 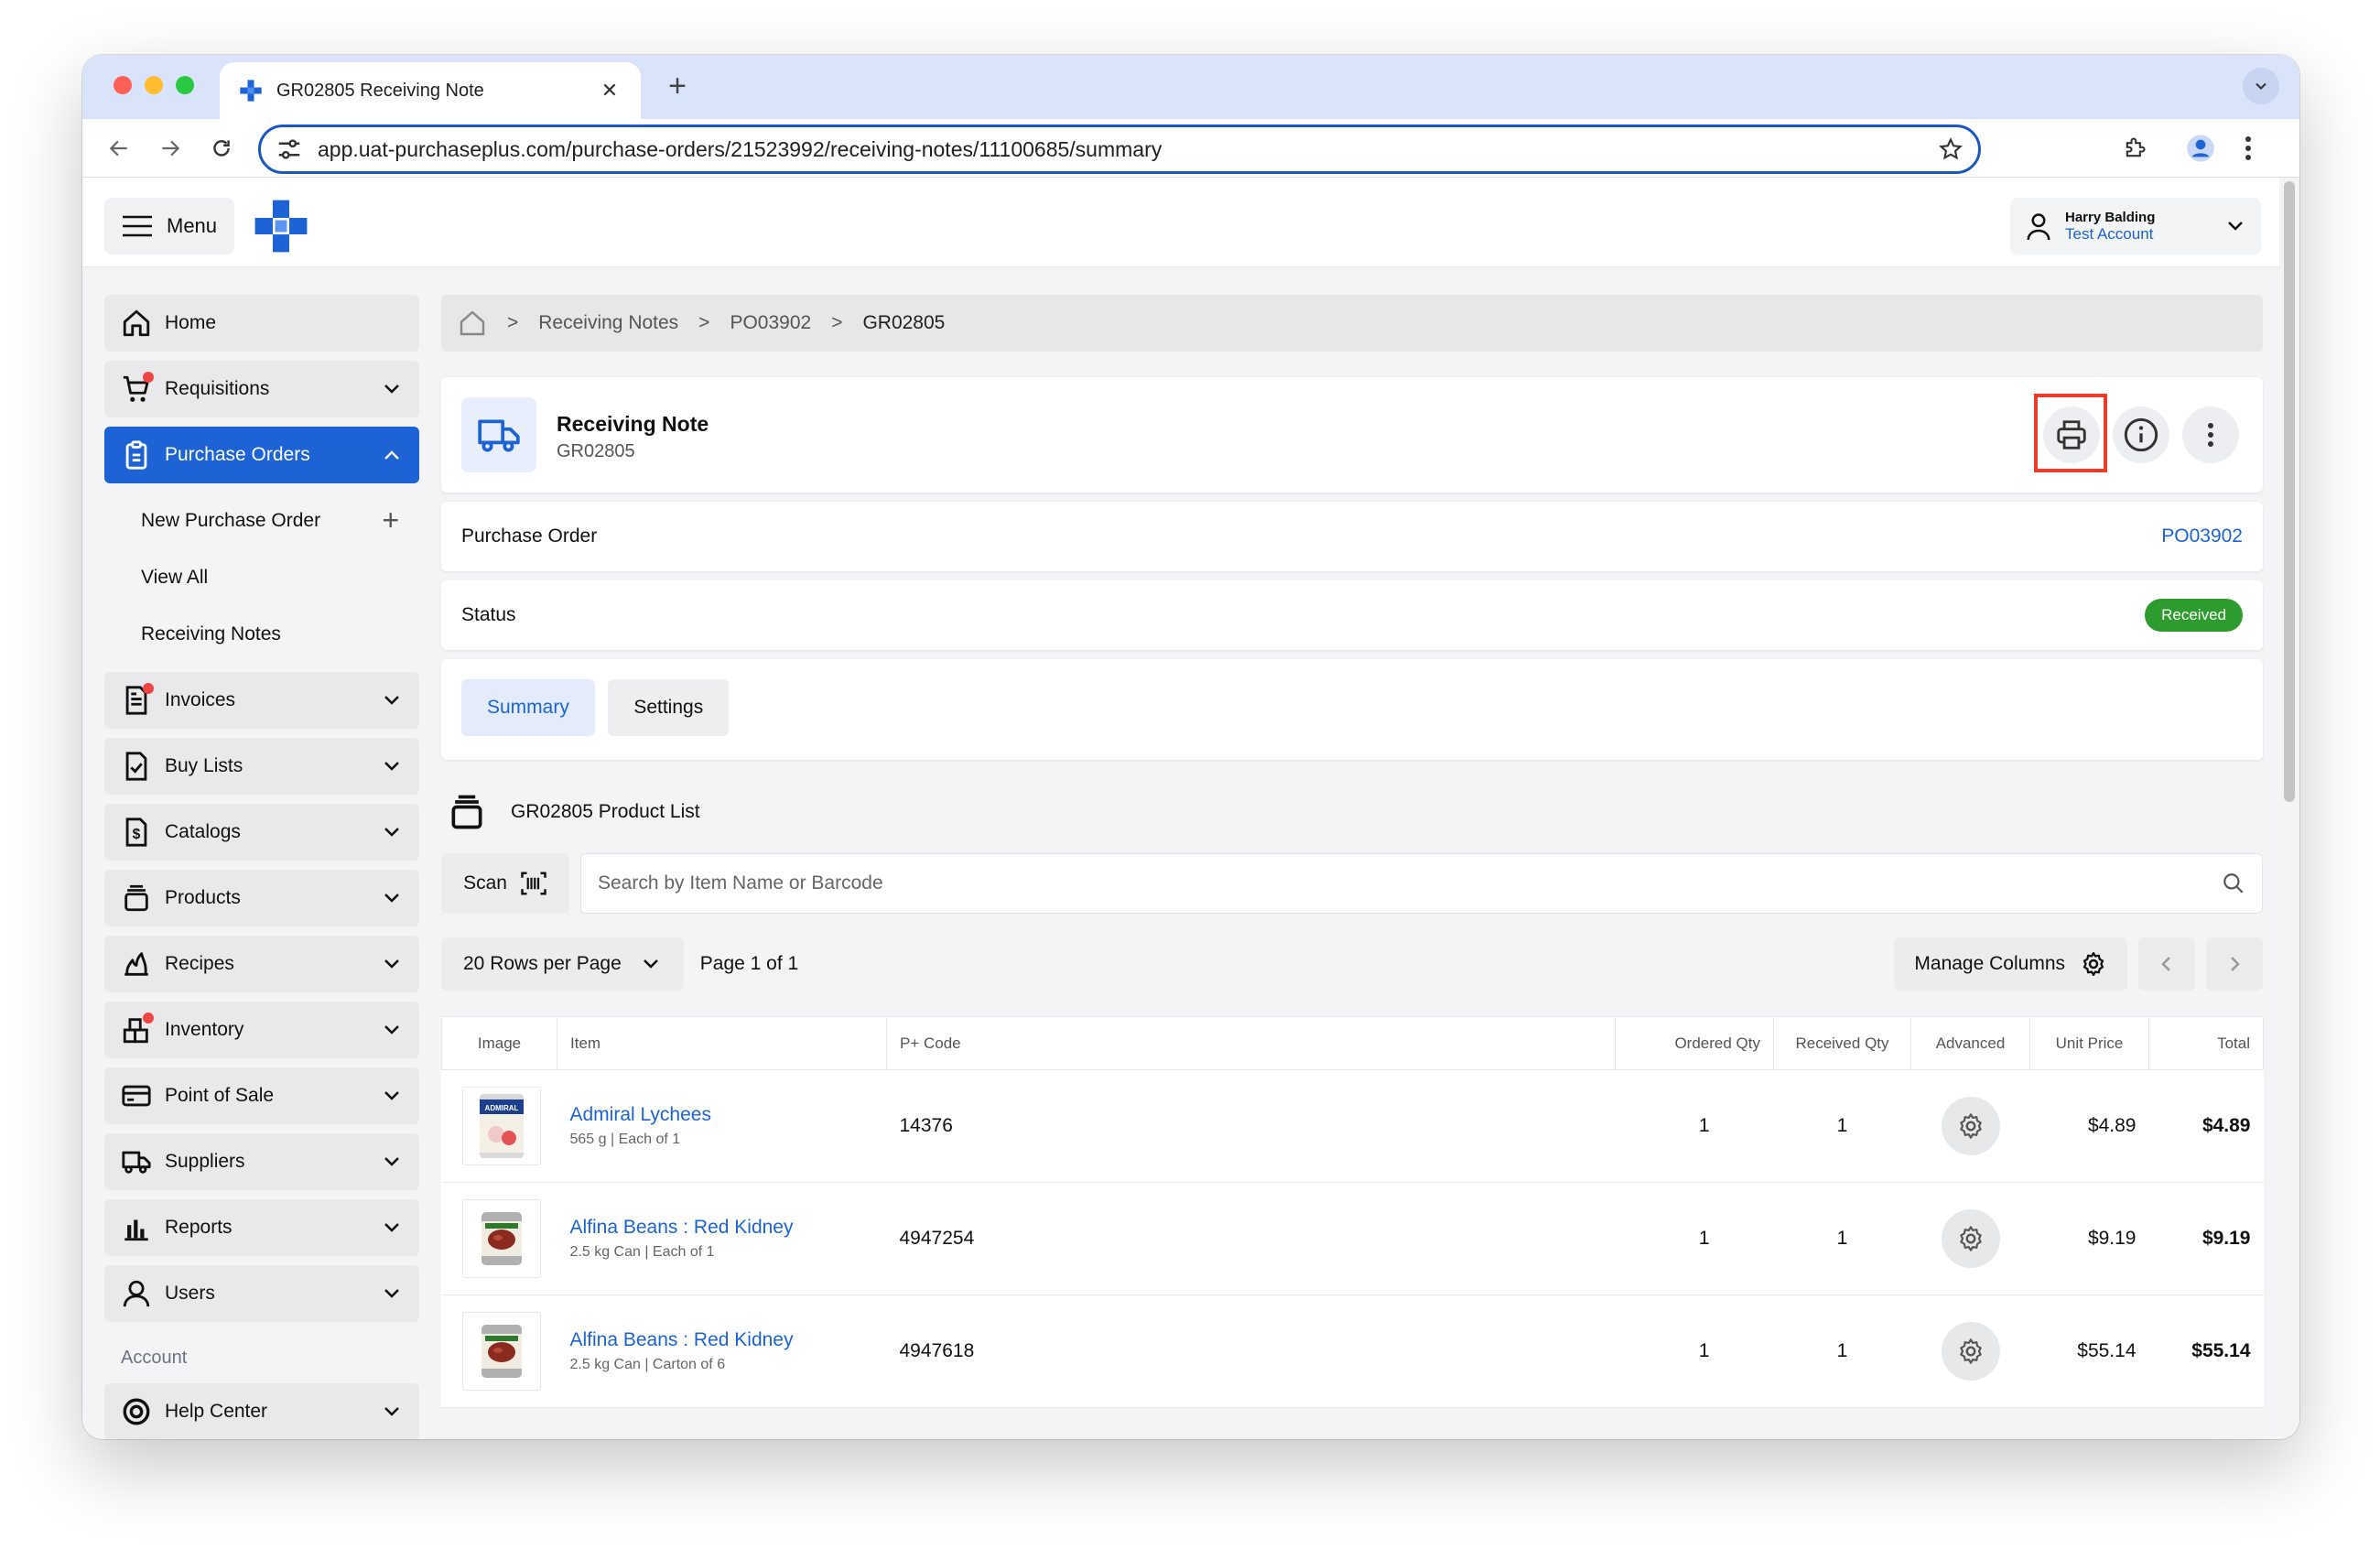 I want to click on search-row: Scan Search by Item Name or Barcode, so click(x=1352, y=883).